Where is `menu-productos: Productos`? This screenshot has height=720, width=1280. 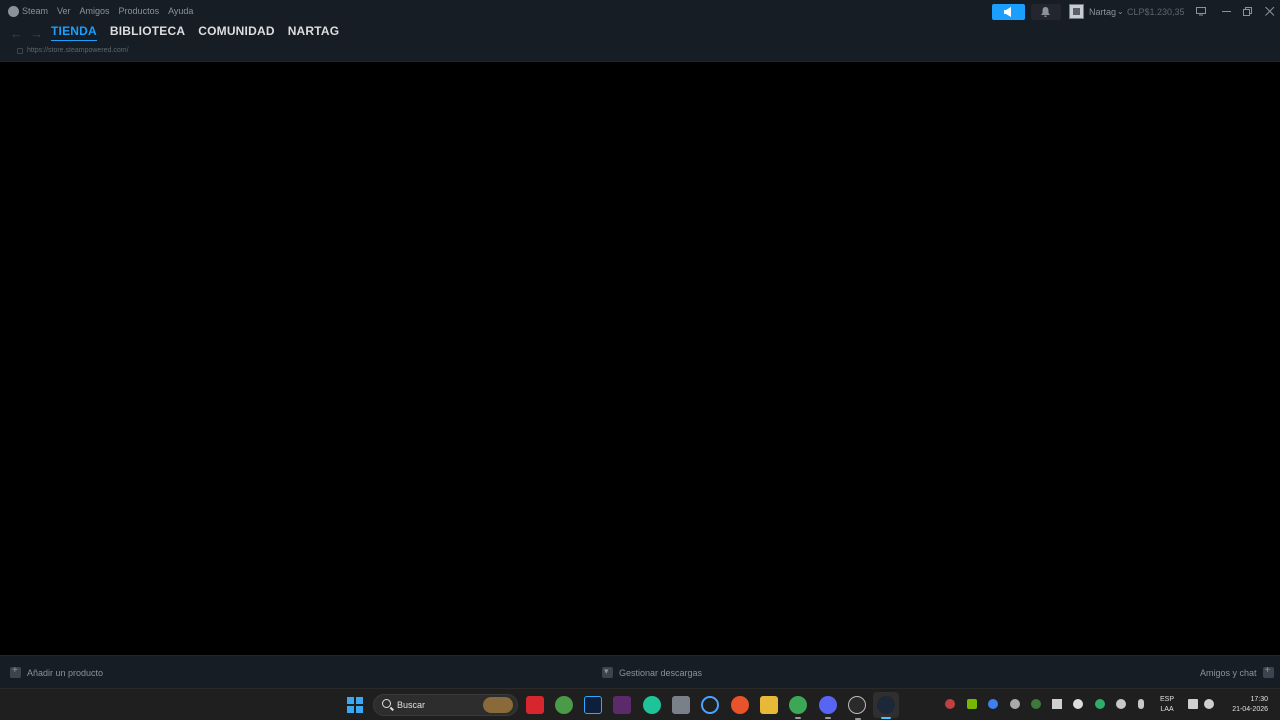 menu-productos: Productos is located at coordinates (139, 11).